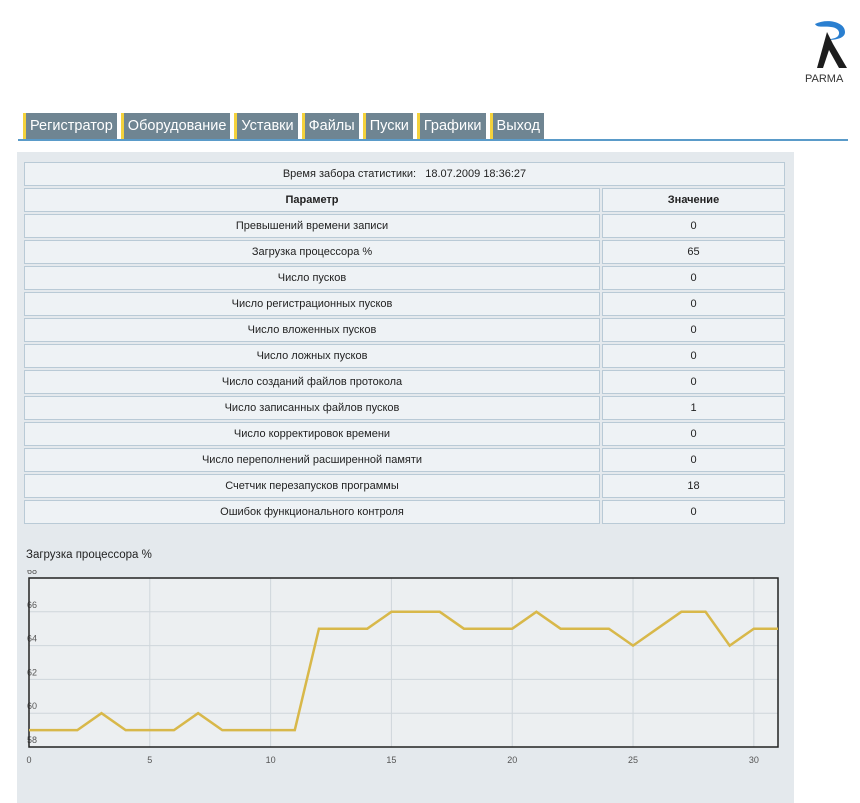  I want to click on x-tick-label: 10, so click(271, 760).